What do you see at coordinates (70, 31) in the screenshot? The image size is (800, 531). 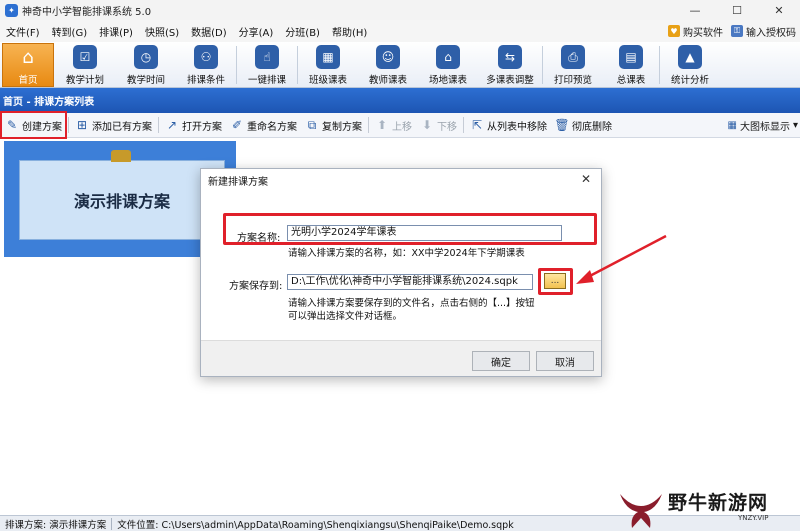 I see `menu-goto: 转到(G)` at bounding box center [70, 31].